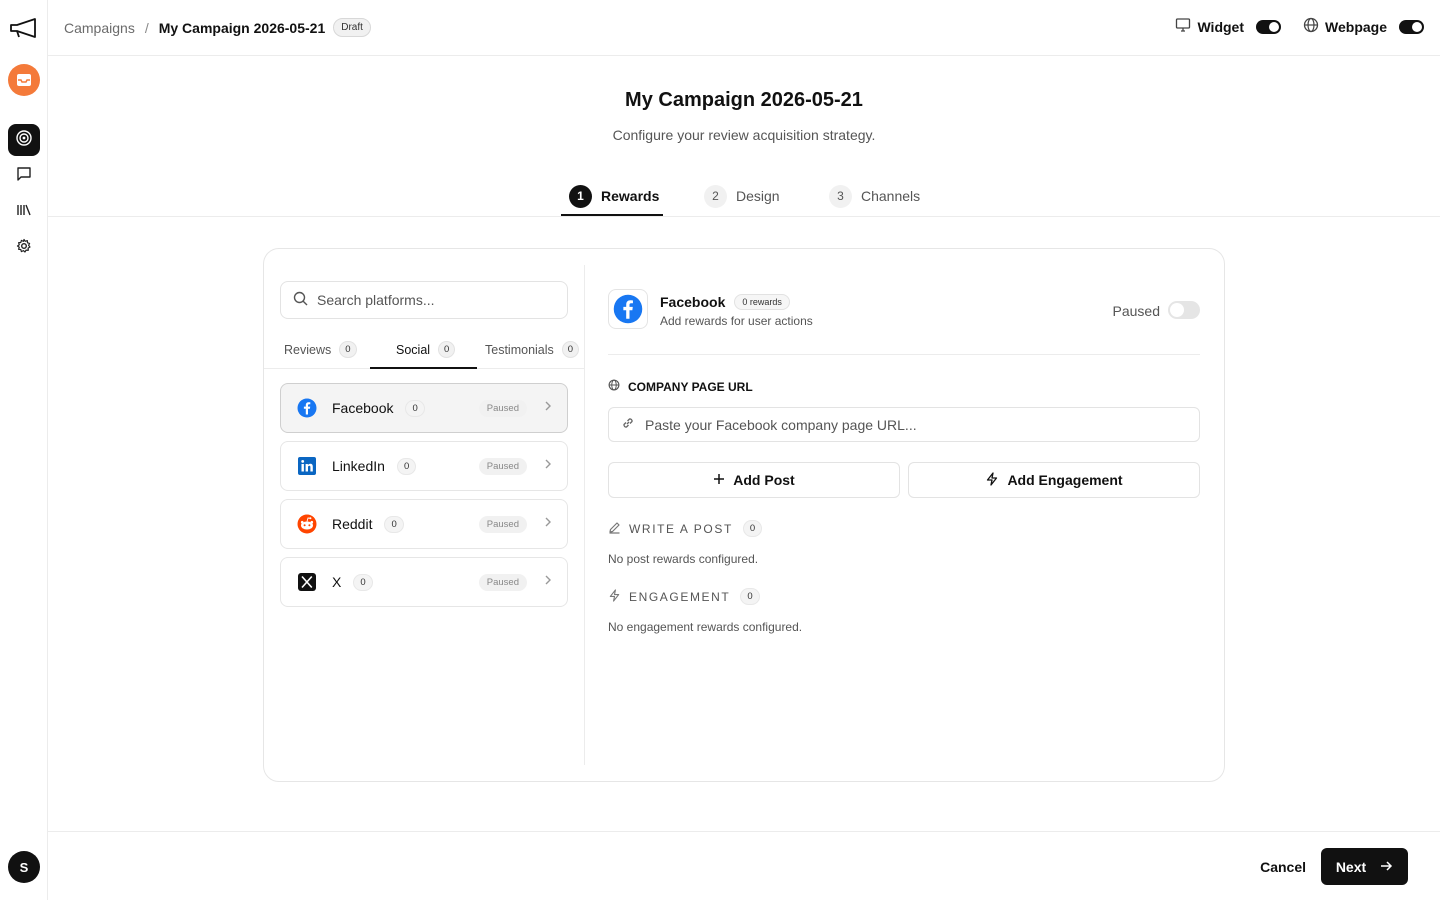 This screenshot has width=1440, height=900. Describe the element at coordinates (840, 196) in the screenshot. I see `step-number: 3` at that location.